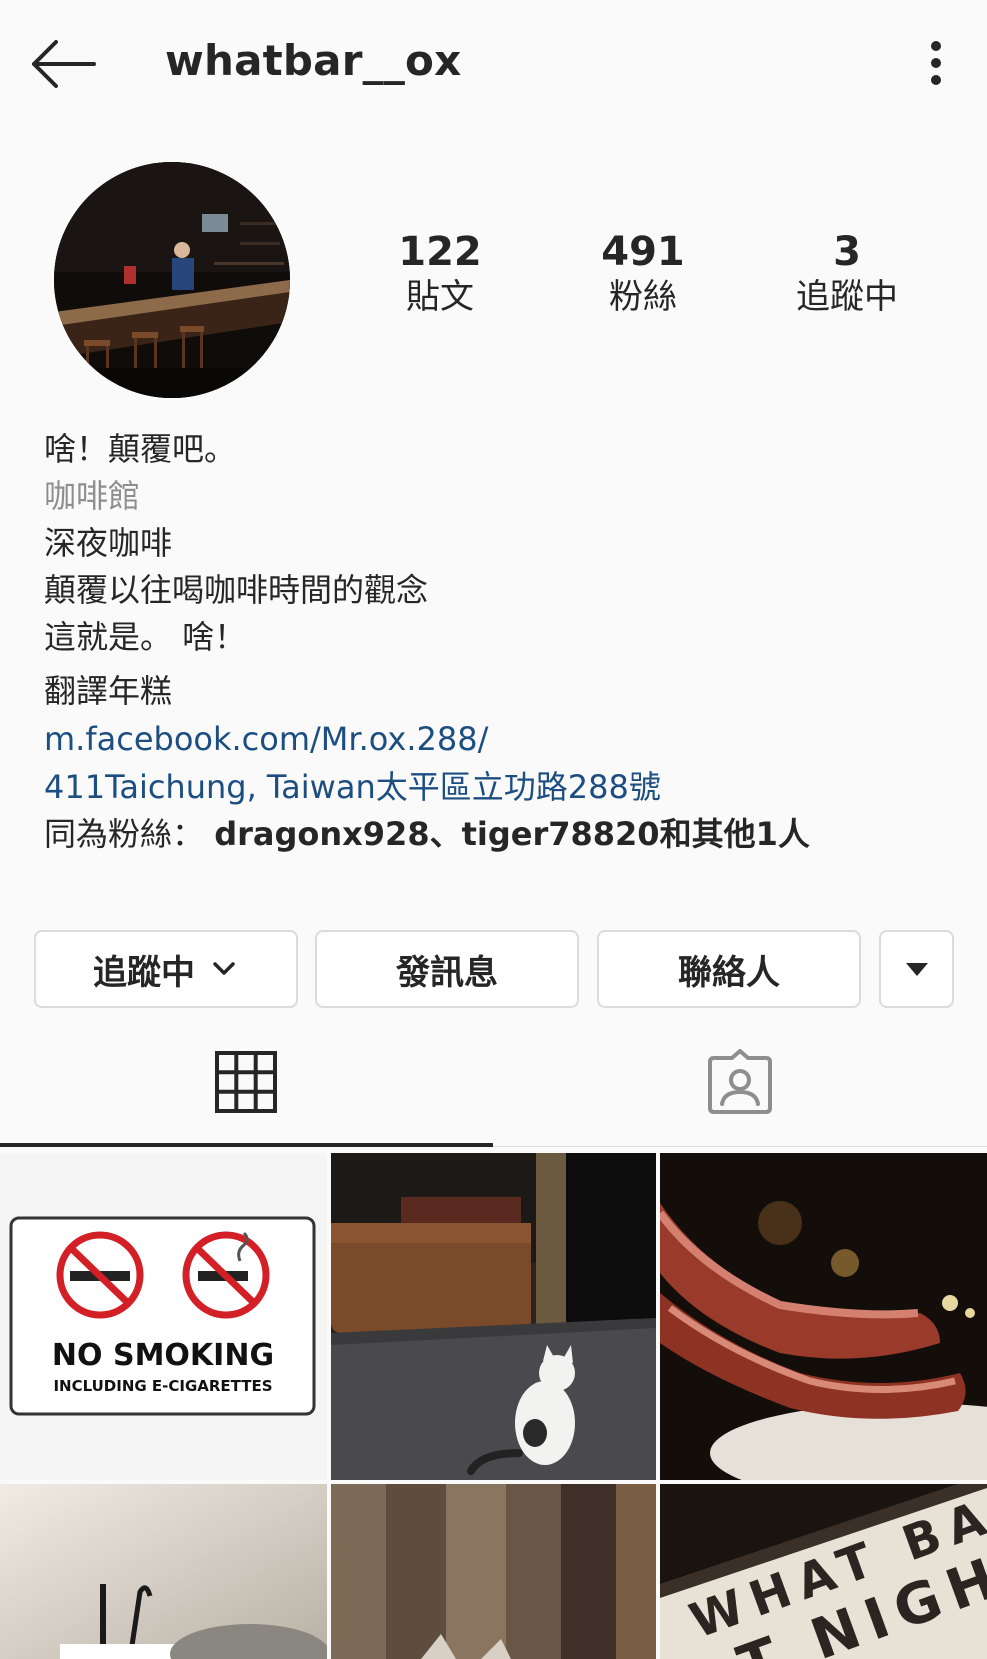 This screenshot has width=987, height=1659. I want to click on back-button, so click(64, 64).